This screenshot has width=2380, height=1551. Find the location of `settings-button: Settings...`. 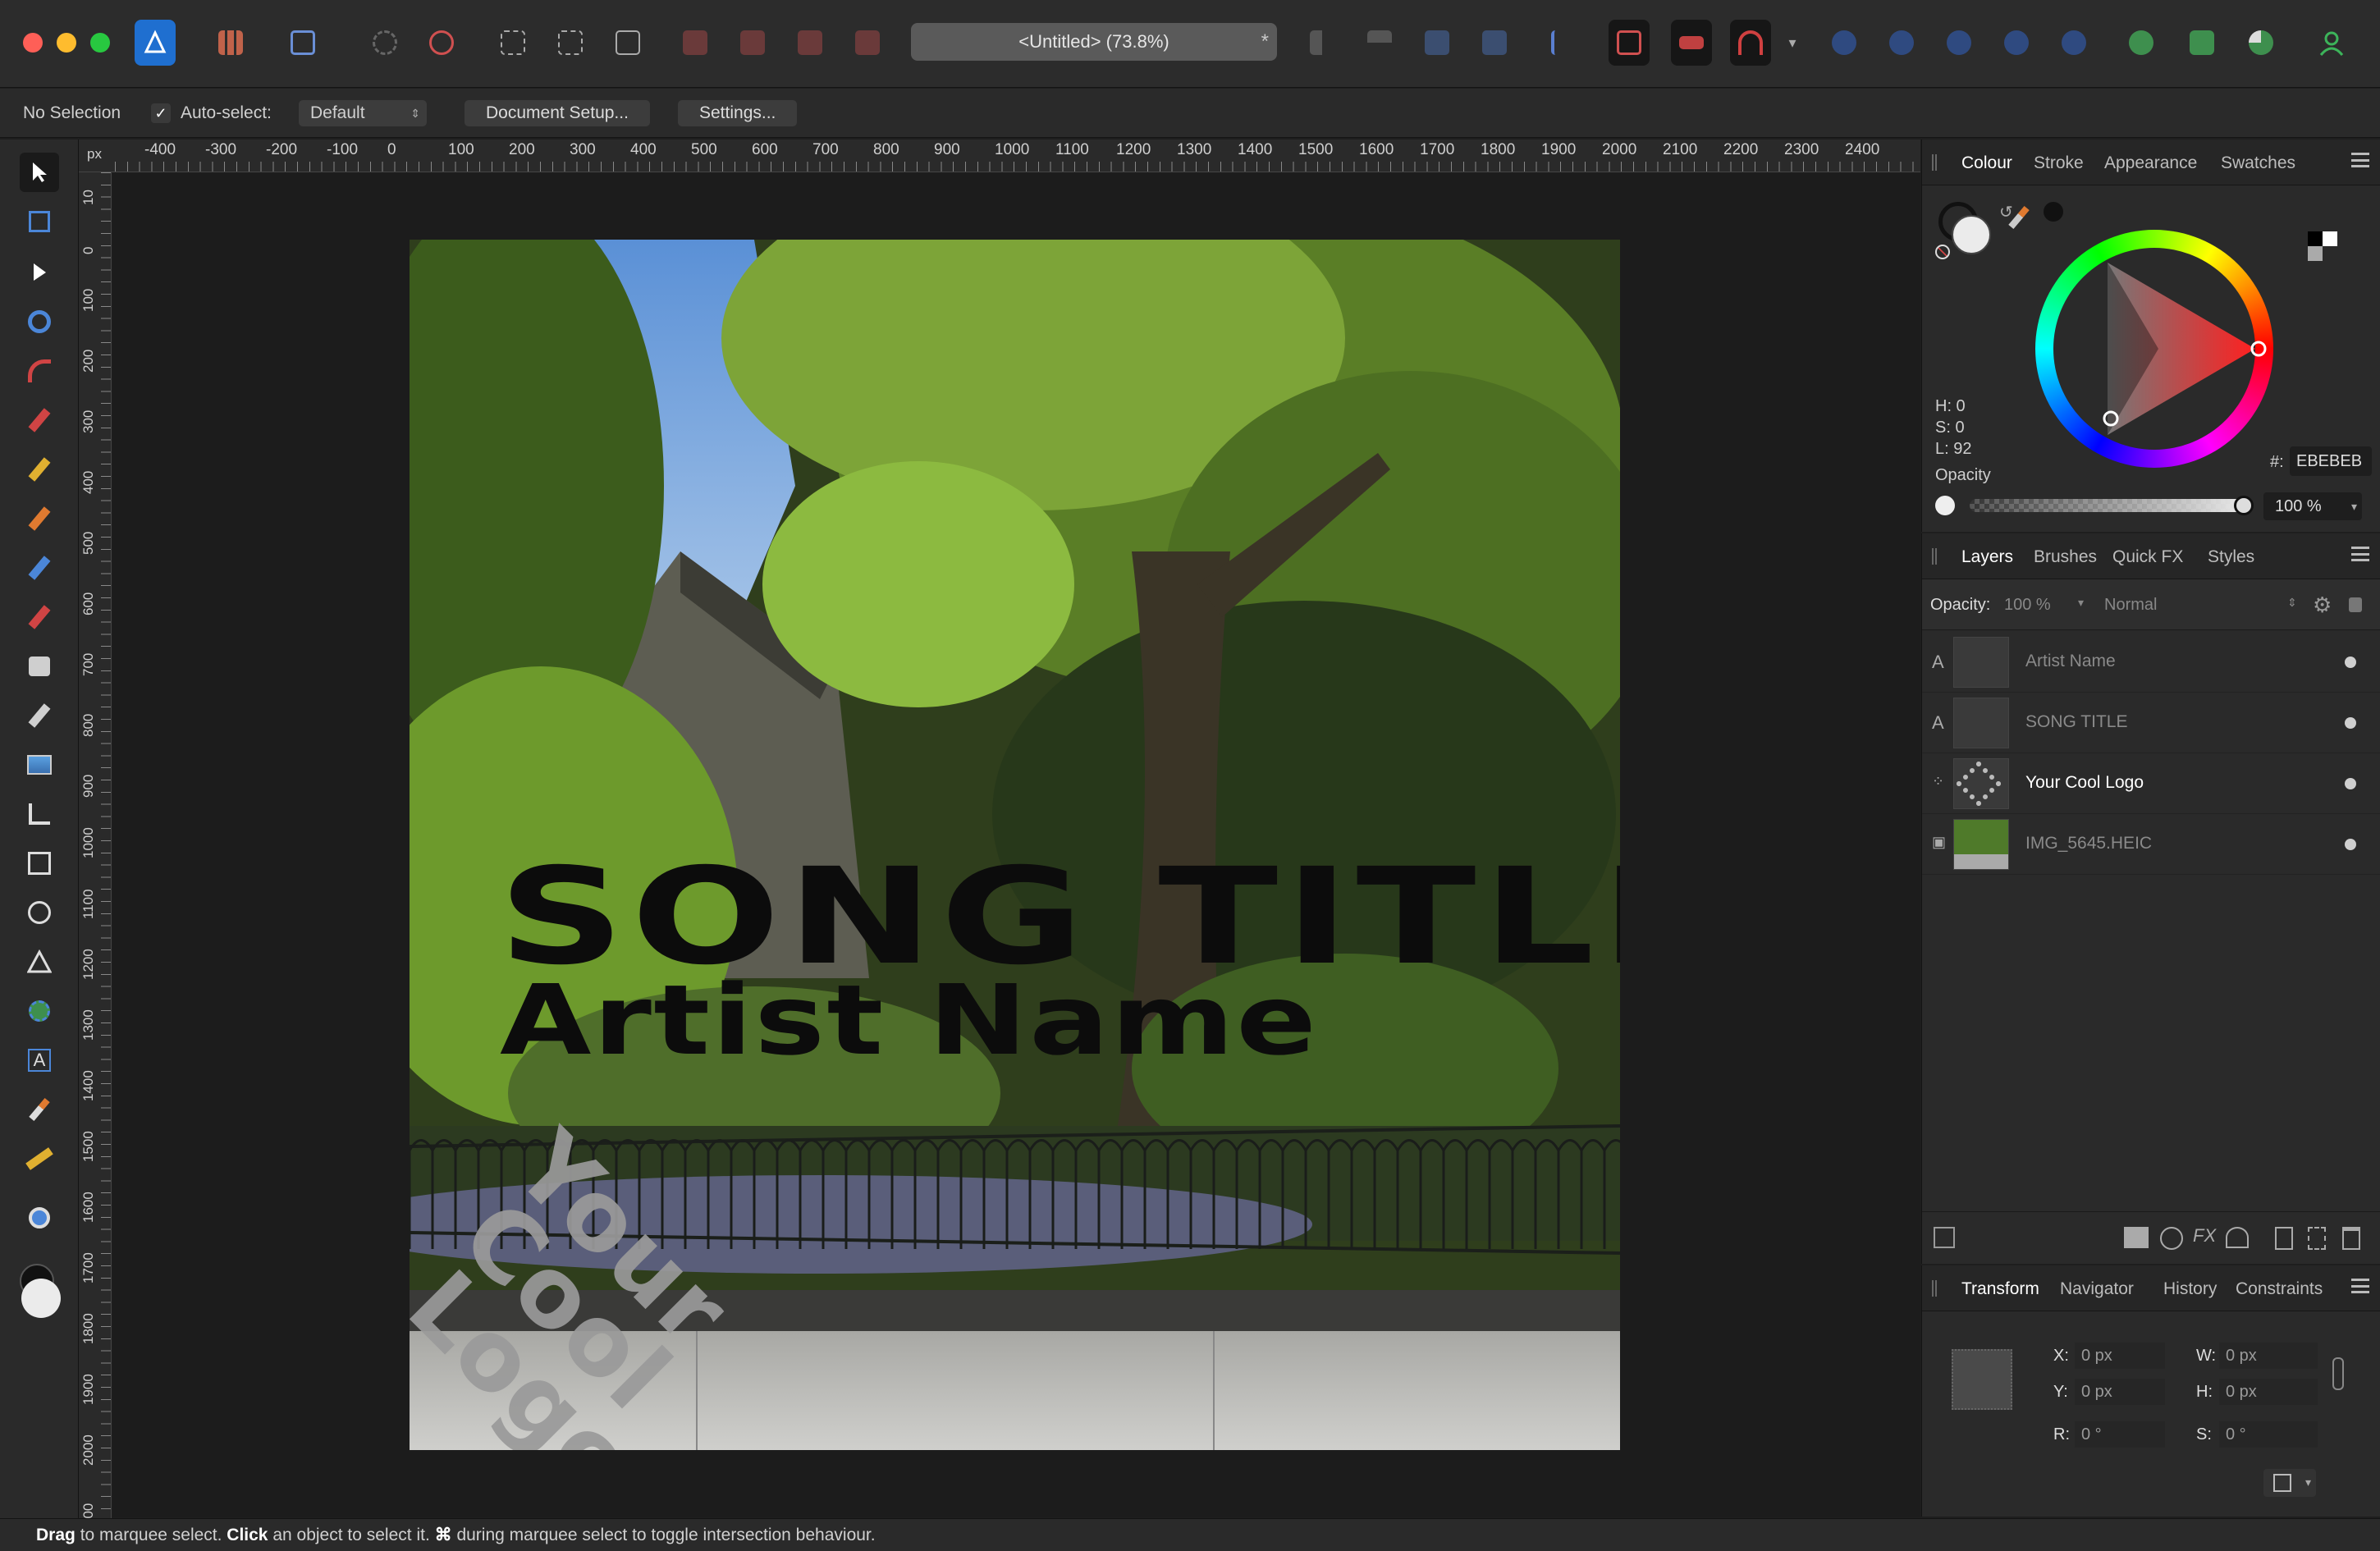

settings-button: Settings... is located at coordinates (738, 113).